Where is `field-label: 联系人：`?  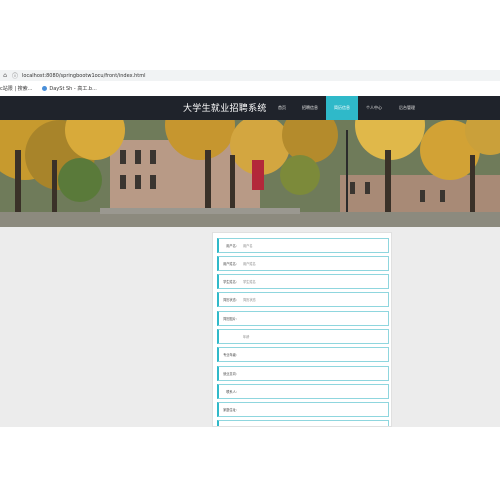 field-label: 联系人： is located at coordinates (232, 392).